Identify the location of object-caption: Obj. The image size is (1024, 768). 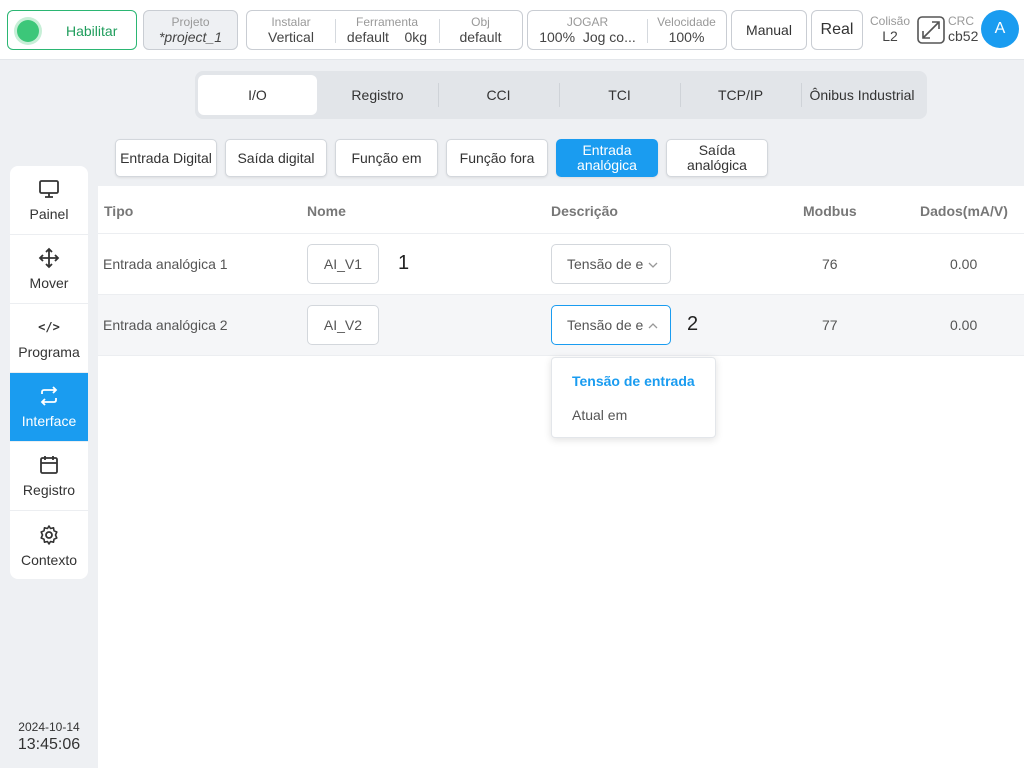
(480, 22).